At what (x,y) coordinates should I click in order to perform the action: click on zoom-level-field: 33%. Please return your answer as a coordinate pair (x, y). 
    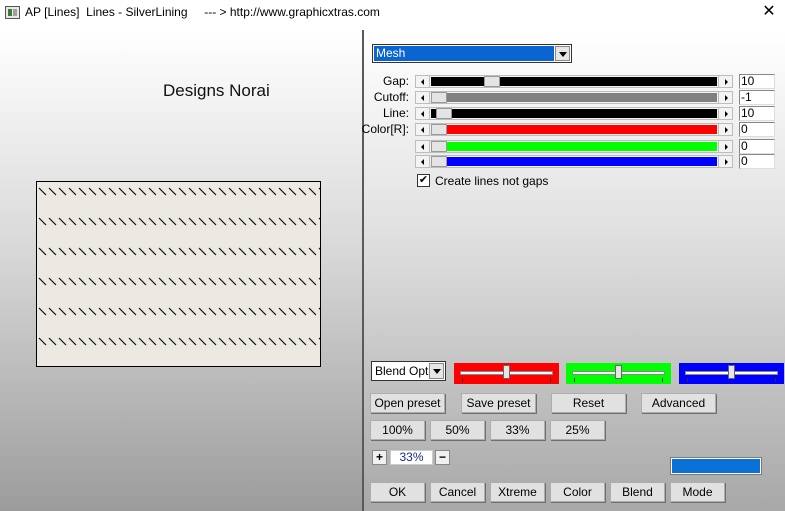
    Looking at the image, I should click on (411, 457).